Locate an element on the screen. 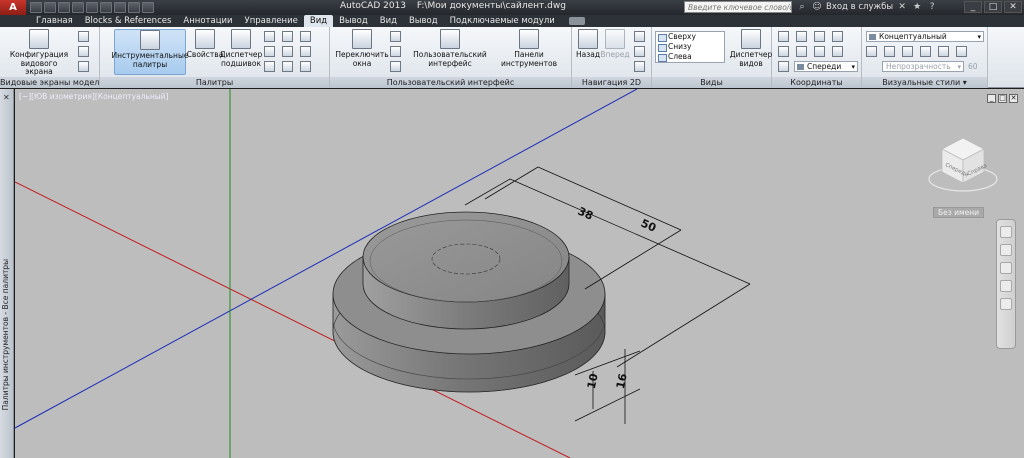 The height and width of the screenshot is (458, 1024). dim-text-38: 38 is located at coordinates (585, 214).